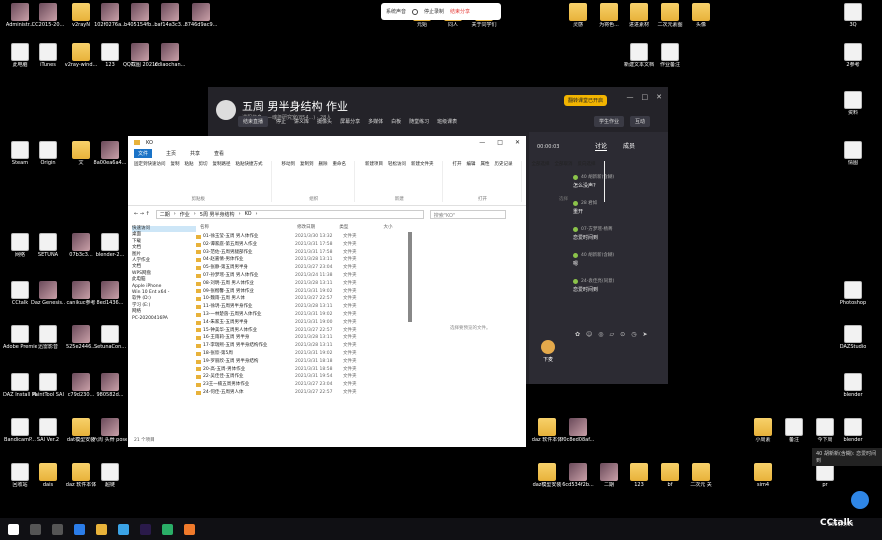 Image resolution: width=882 pixels, height=540 pixels. What do you see at coordinates (853, 337) in the screenshot?
I see `desktop-icon: DAZStudio` at bounding box center [853, 337].